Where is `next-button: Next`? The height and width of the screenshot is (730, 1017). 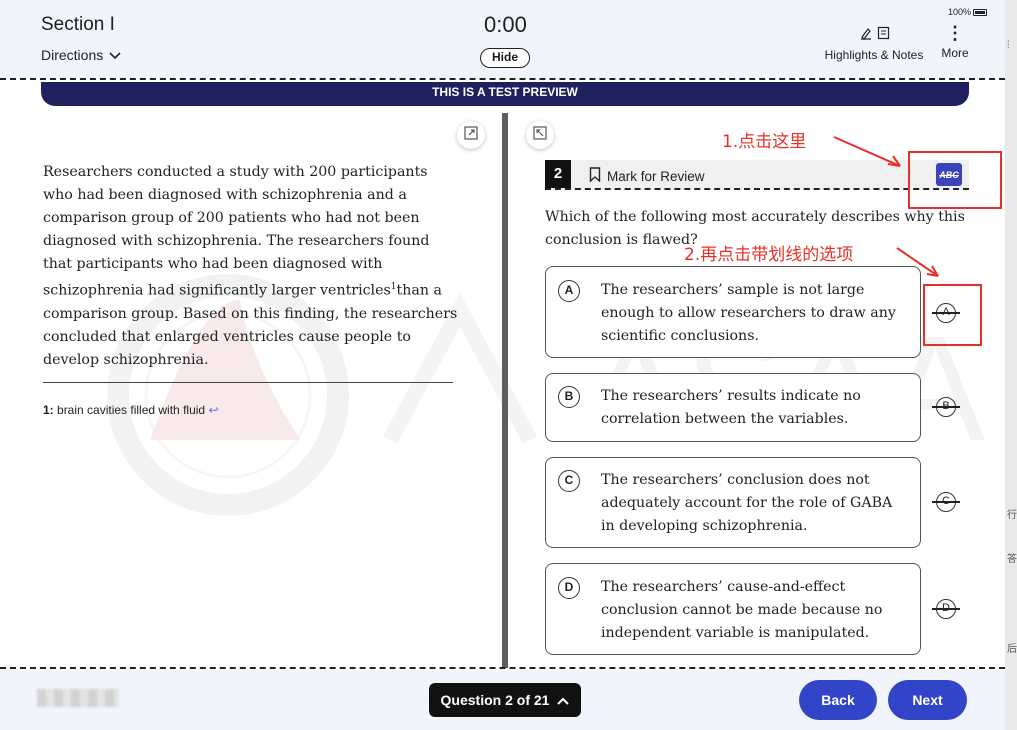
next-button: Next is located at coordinates (927, 700).